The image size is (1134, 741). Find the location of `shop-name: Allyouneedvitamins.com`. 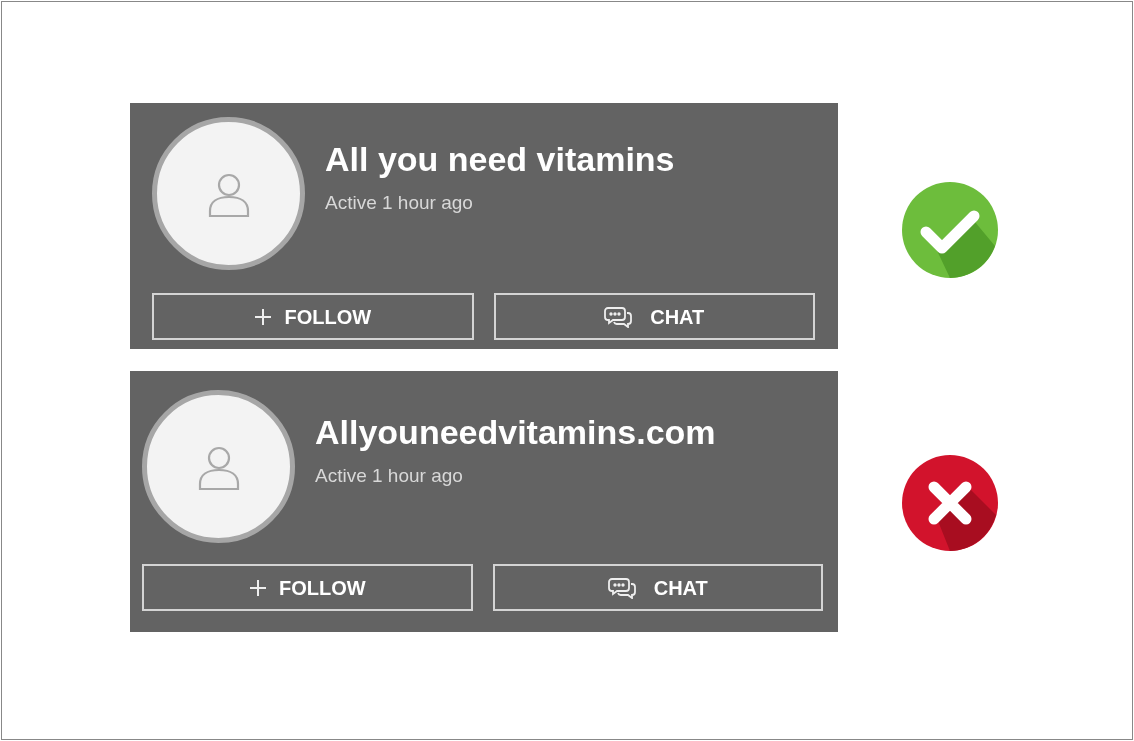

shop-name: Allyouneedvitamins.com is located at coordinates (515, 432).